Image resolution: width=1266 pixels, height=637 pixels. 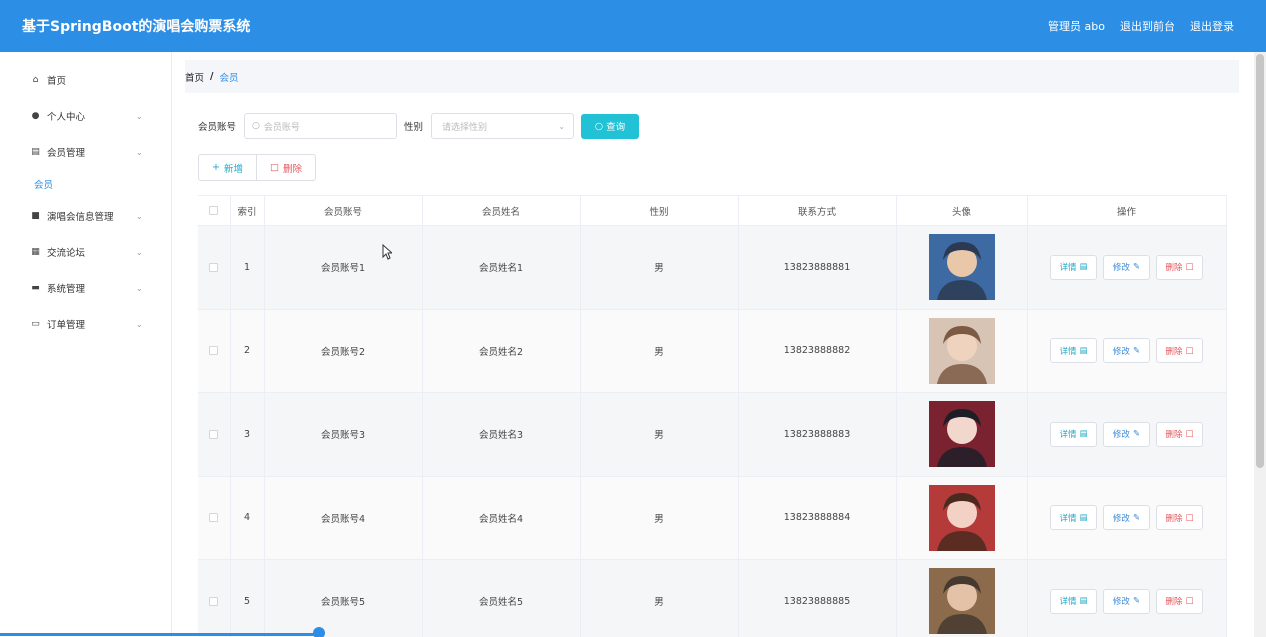 What do you see at coordinates (216, 167) in the screenshot?
I see `plus-icon: +` at bounding box center [216, 167].